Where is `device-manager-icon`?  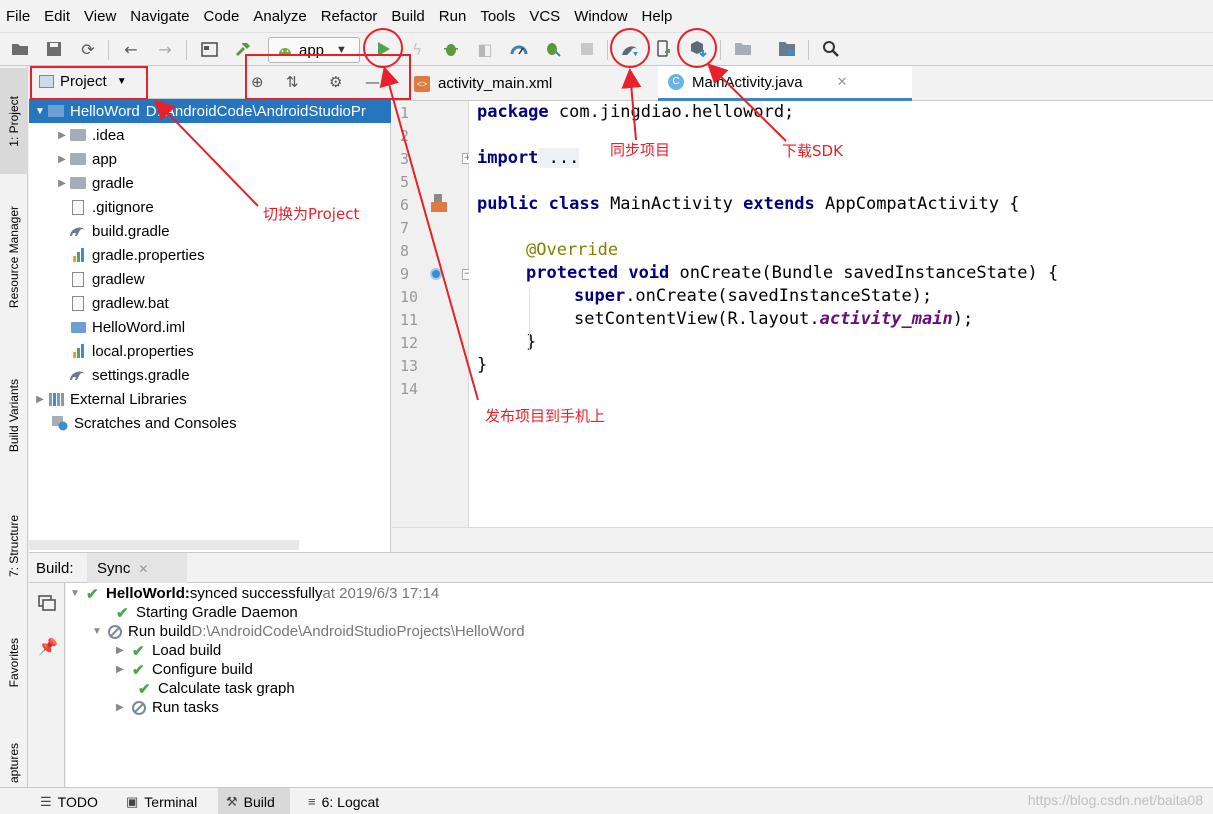
device-manager-icon is located at coordinates (664, 49).